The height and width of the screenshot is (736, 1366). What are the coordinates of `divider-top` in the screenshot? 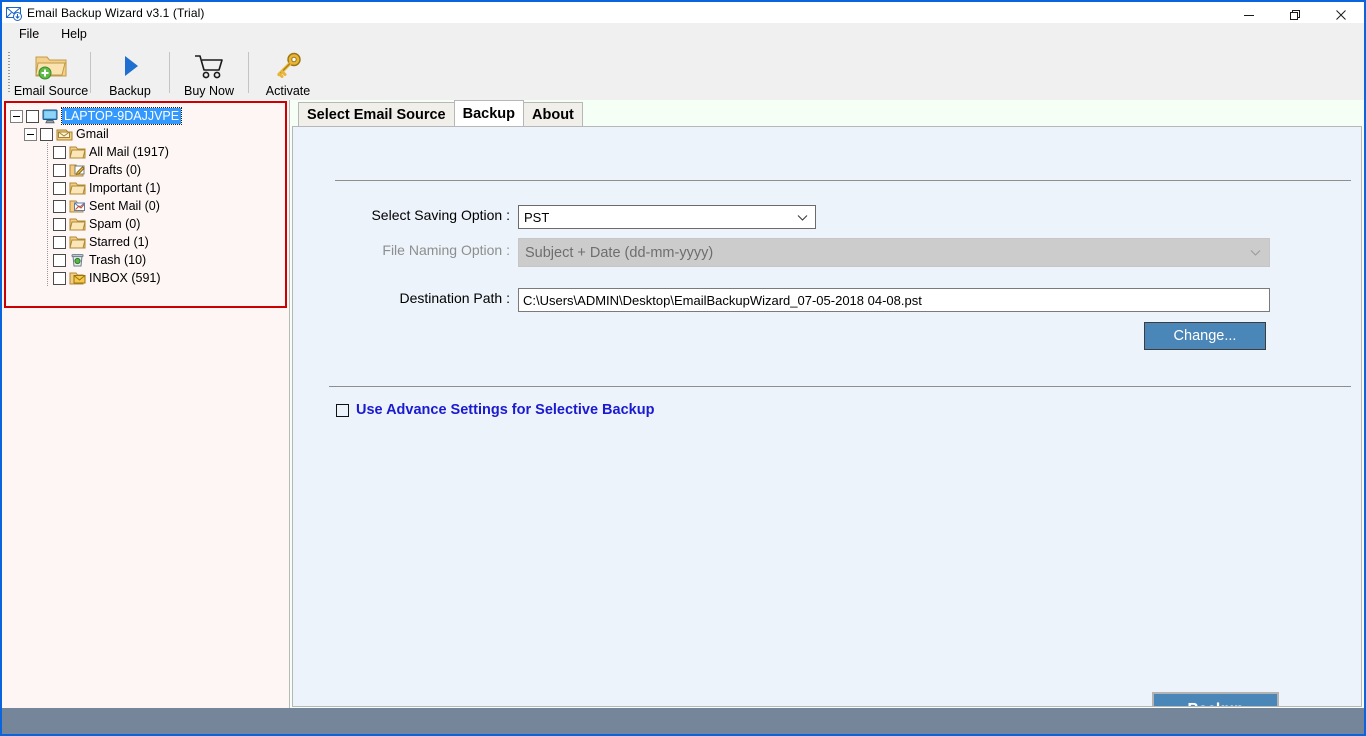 It's located at (843, 180).